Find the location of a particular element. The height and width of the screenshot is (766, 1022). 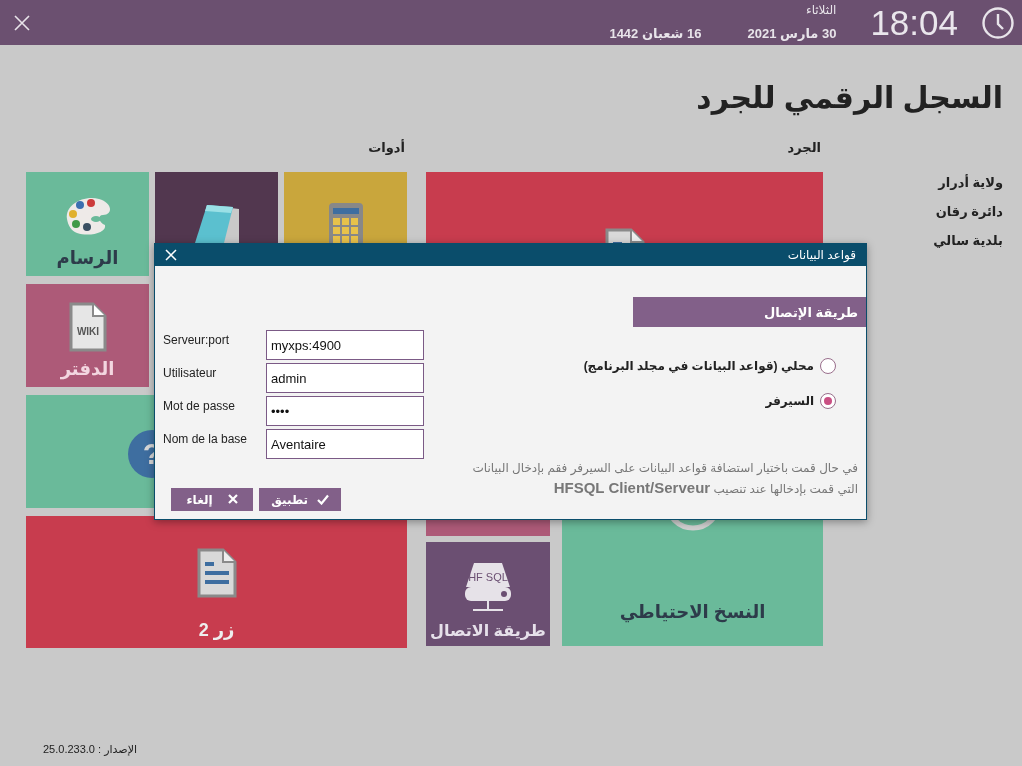

close-icon is located at coordinates (22, 22).